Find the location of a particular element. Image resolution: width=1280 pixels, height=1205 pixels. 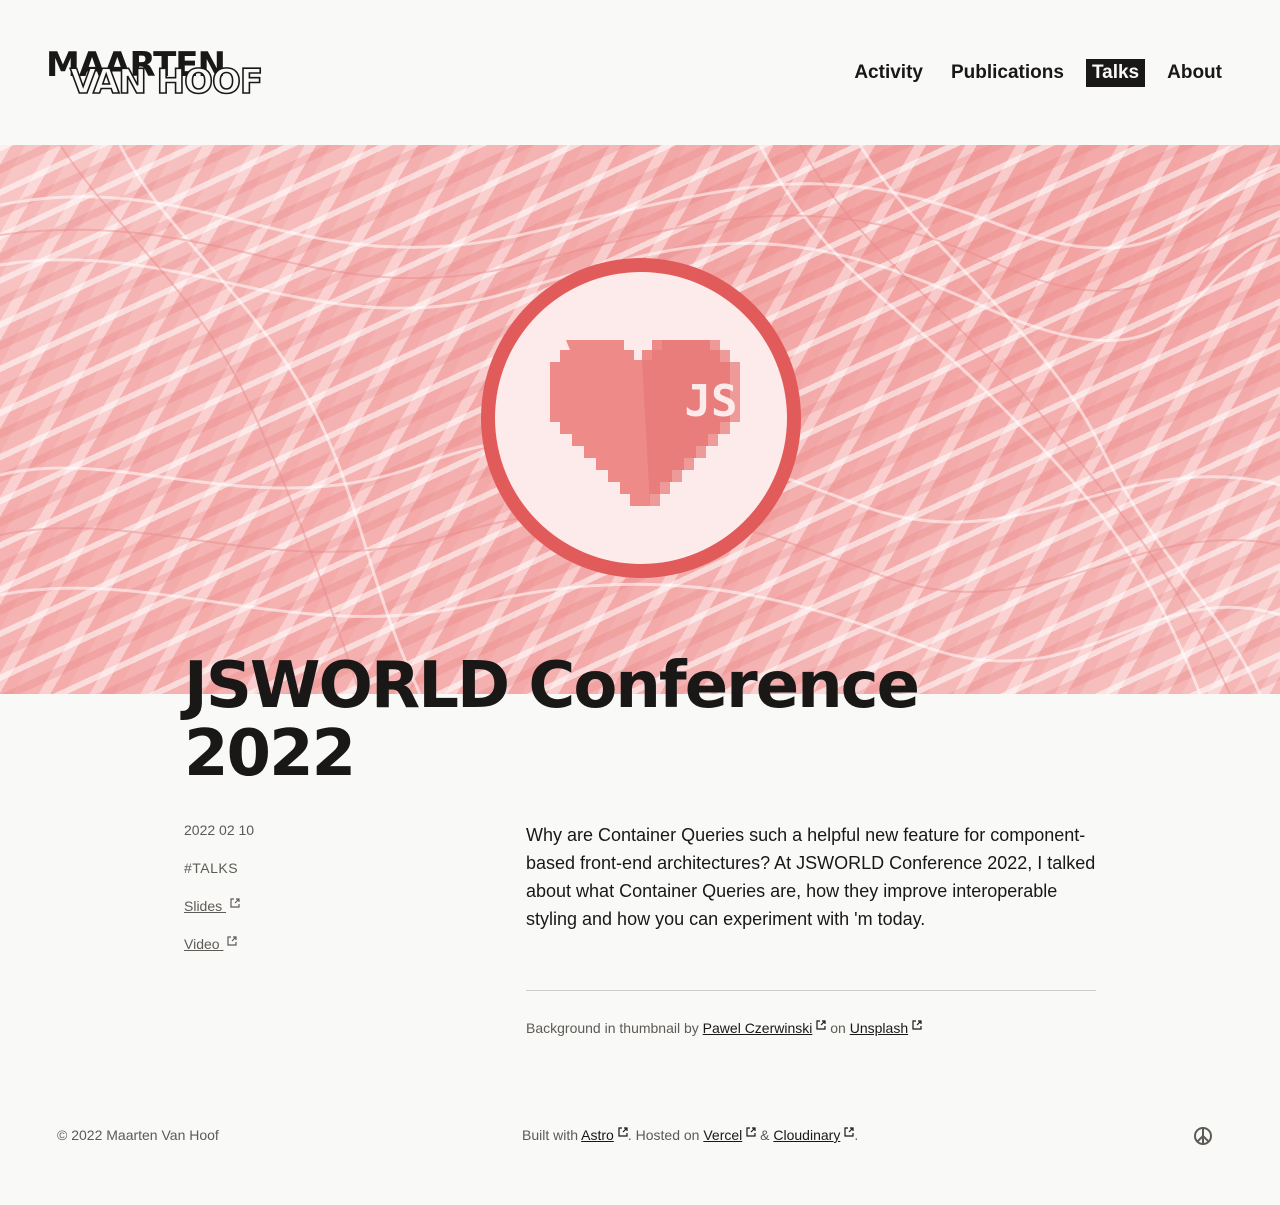

main-nav: Activity Publications Talks About is located at coordinates (1038, 73).